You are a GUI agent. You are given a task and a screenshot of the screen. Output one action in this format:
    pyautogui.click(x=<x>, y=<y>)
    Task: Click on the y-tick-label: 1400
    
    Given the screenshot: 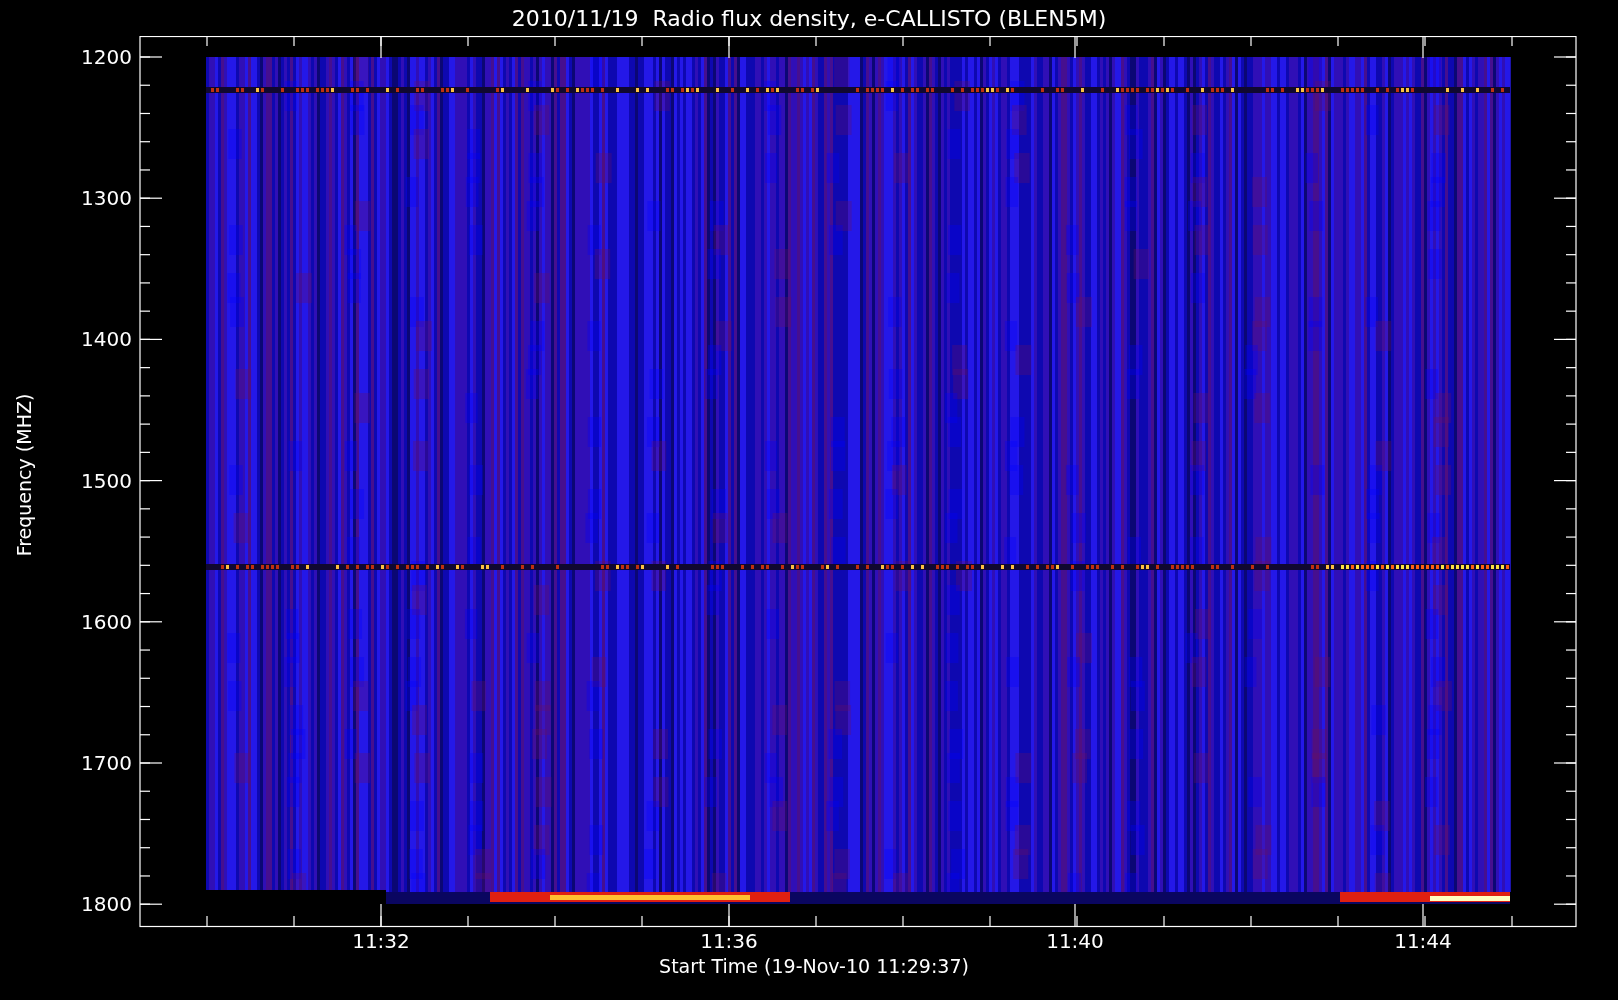 What is the action you would take?
    pyautogui.click(x=106, y=339)
    